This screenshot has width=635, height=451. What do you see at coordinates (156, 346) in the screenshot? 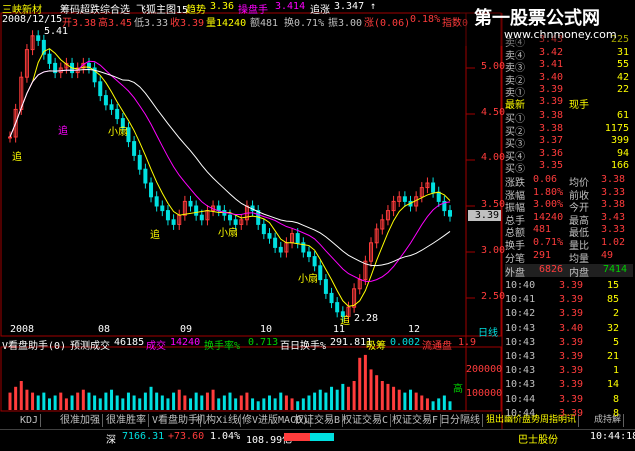
I see `chengjiao-label: 成交` at bounding box center [156, 346].